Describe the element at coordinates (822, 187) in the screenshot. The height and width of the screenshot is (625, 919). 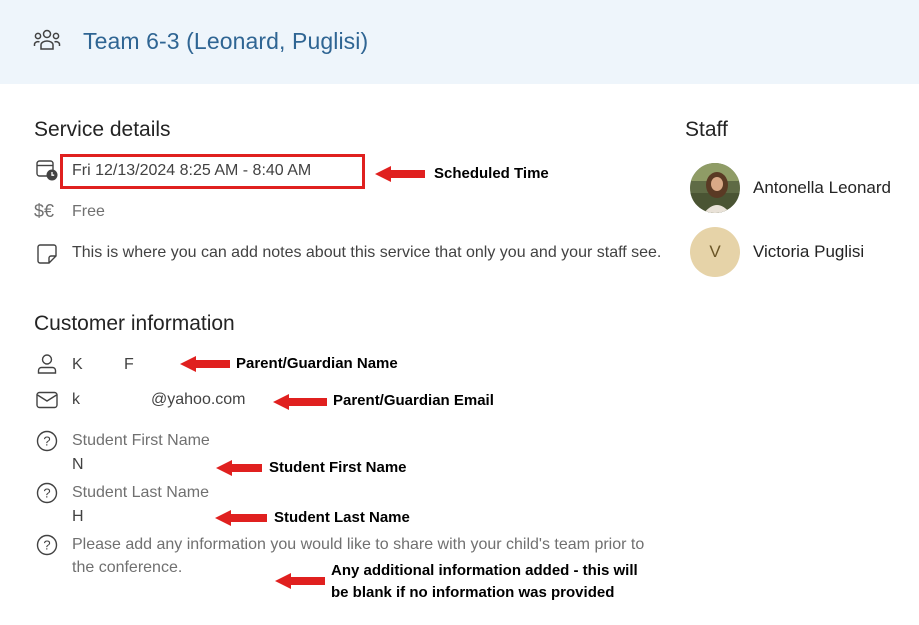
I see `staff-name: Antonella Leonard` at that location.